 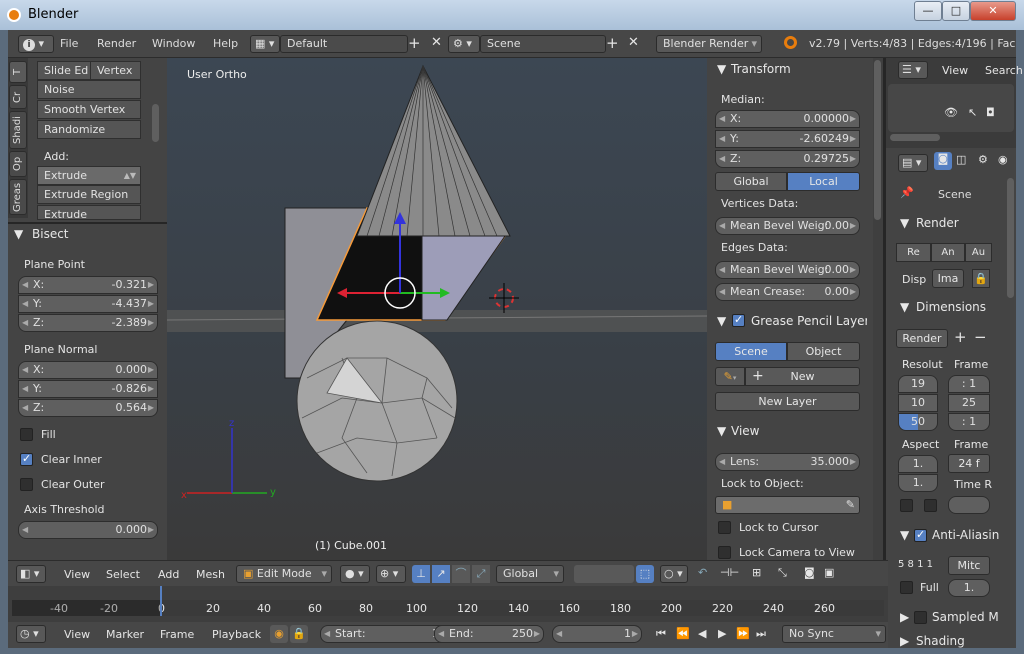 I want to click on current-frame-field: ◀ 1 ▶, so click(x=597, y=634).